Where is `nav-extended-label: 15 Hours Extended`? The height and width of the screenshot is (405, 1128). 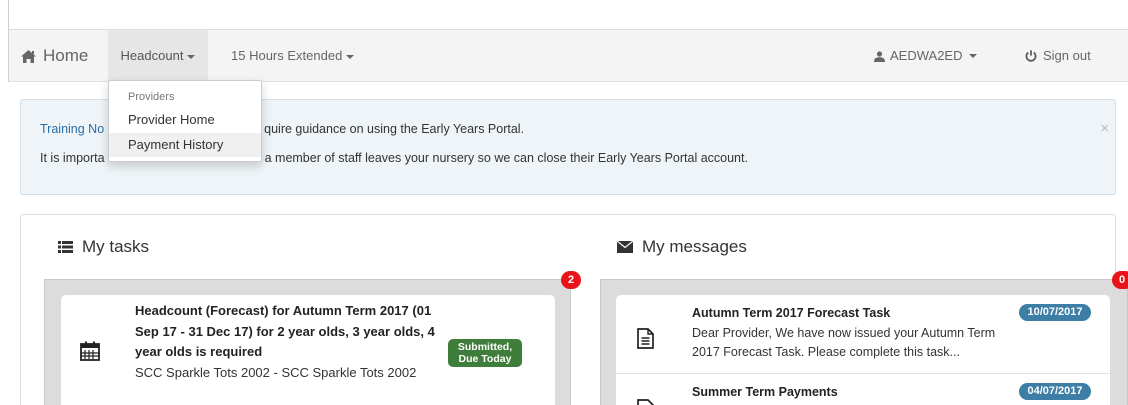
nav-extended-label: 15 Hours Extended is located at coordinates (287, 55).